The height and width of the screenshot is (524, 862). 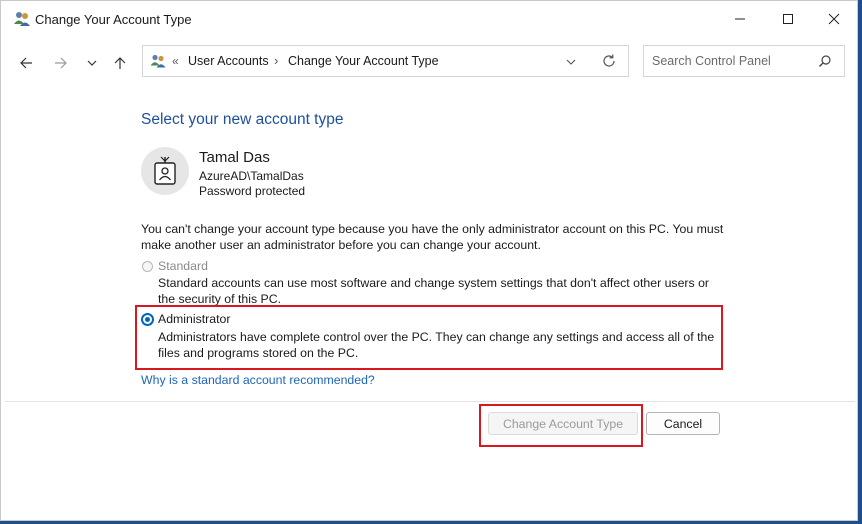 I want to click on minimize-button, so click(x=740, y=19).